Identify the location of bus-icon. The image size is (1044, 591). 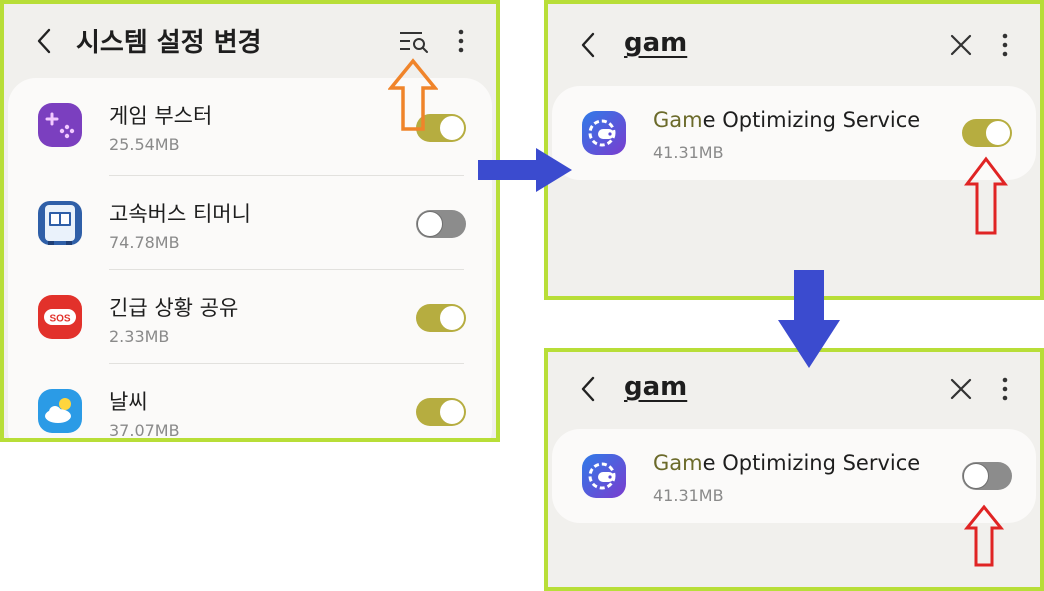
(60, 223).